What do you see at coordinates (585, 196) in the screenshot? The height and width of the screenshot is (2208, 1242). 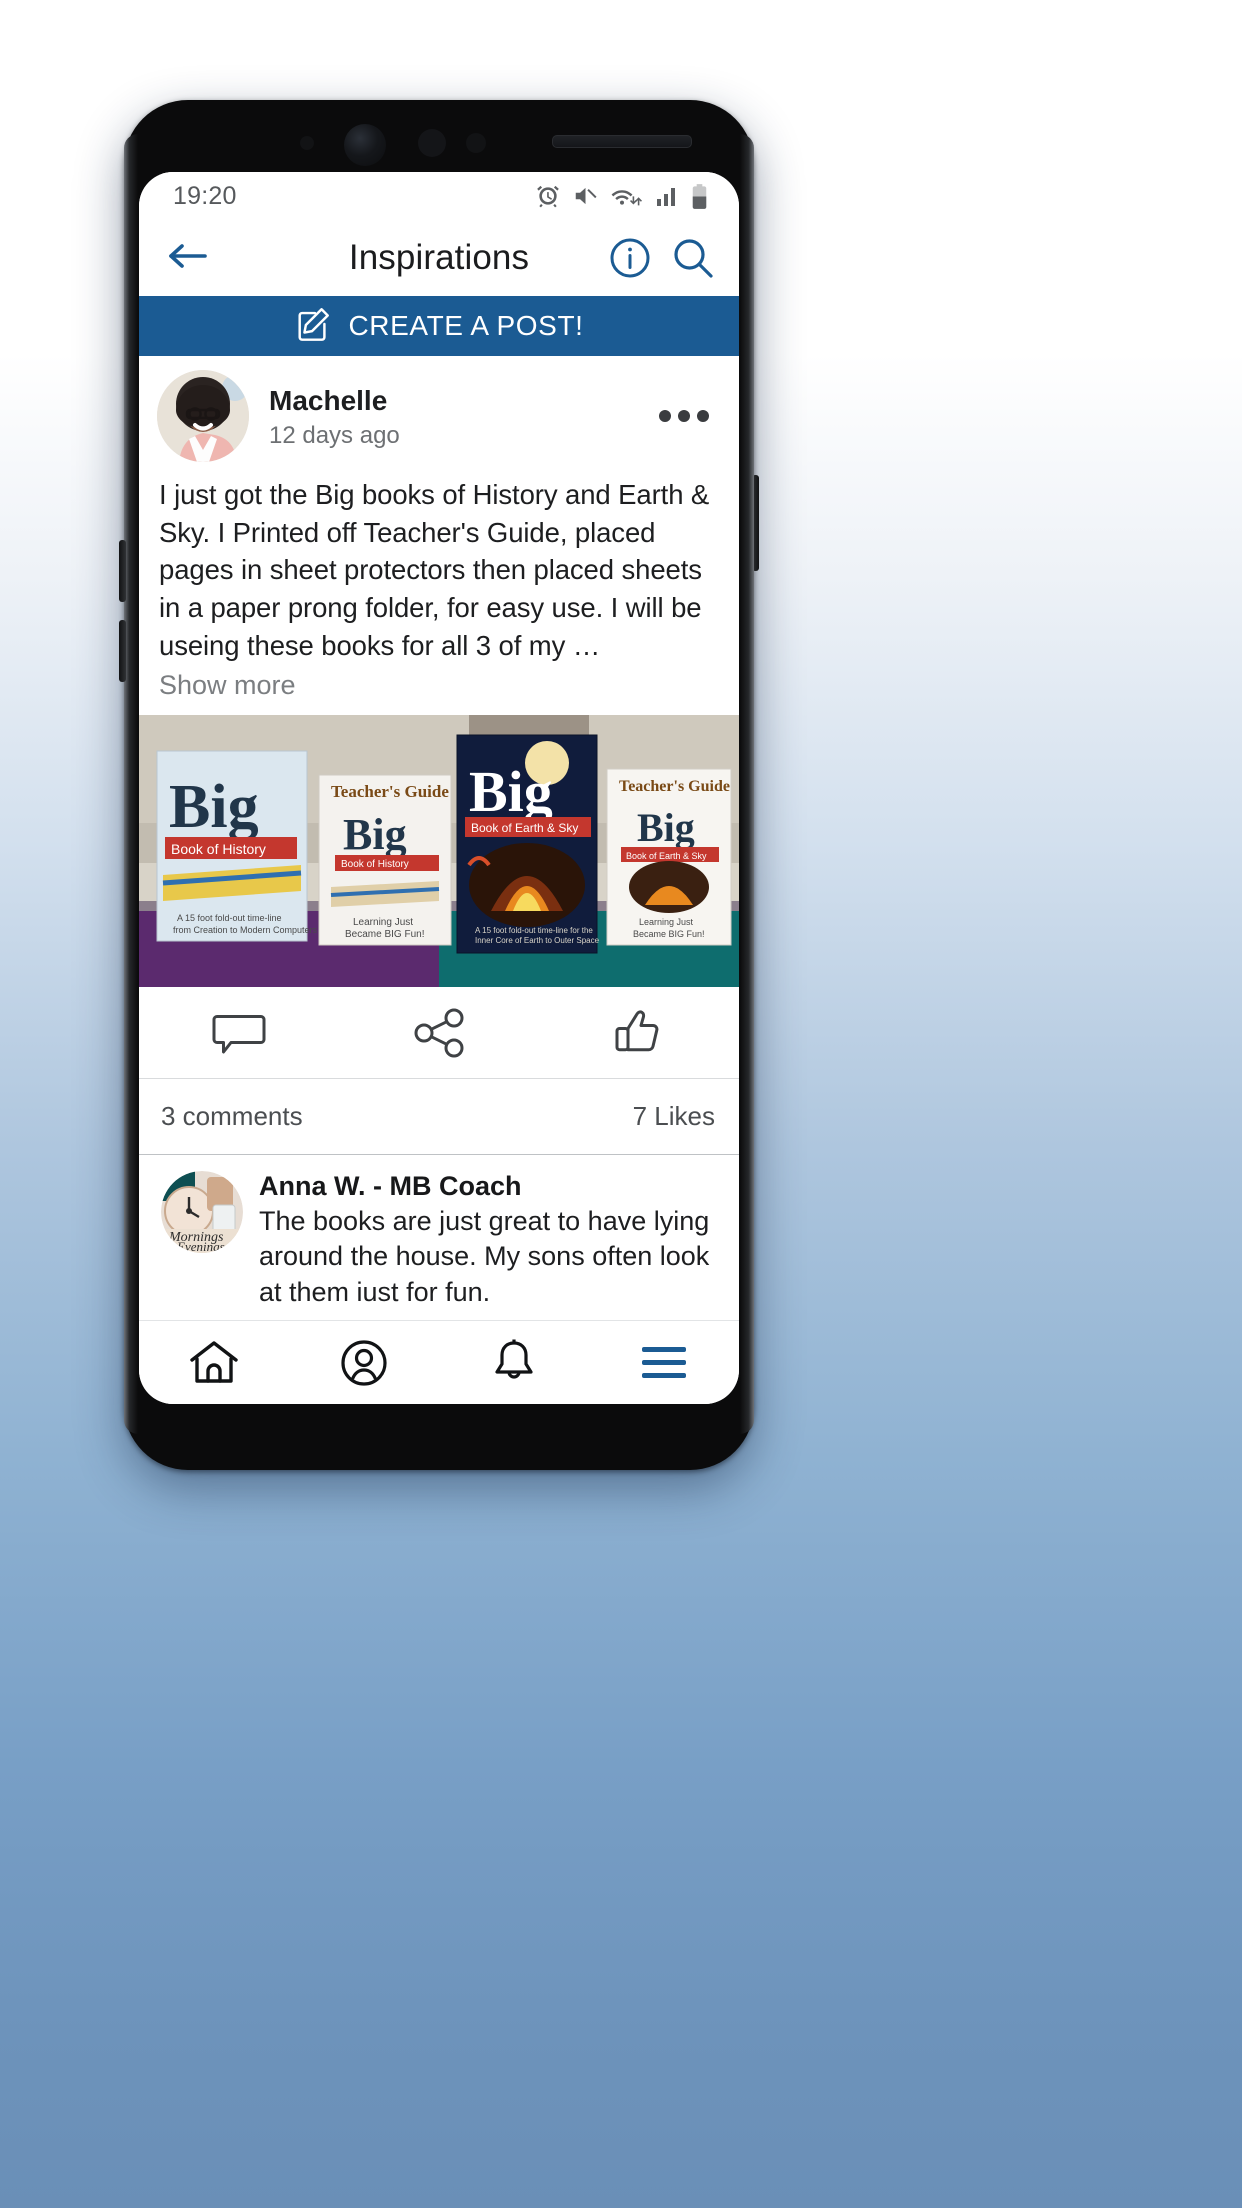 I see `mute-icon` at bounding box center [585, 196].